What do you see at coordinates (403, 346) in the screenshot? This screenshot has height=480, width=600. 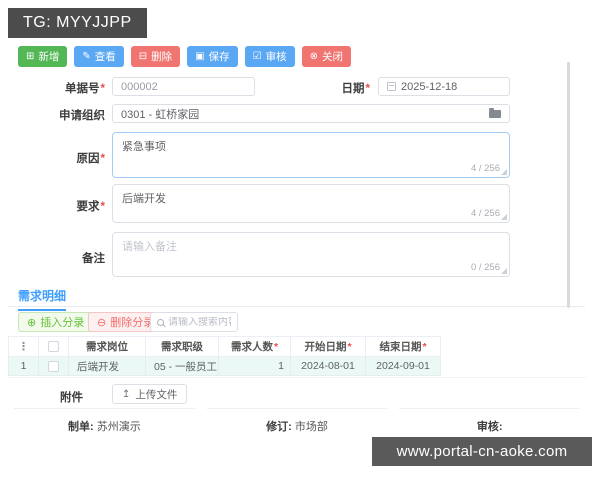 I see `header-end-date: 结束日期*` at bounding box center [403, 346].